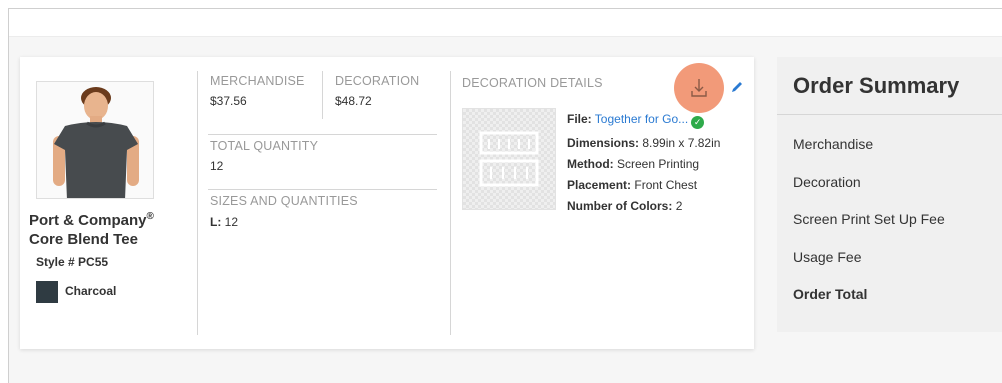 The image size is (1002, 383). Describe the element at coordinates (257, 81) in the screenshot. I see `merchandise-label: MERCHANDISE` at that location.